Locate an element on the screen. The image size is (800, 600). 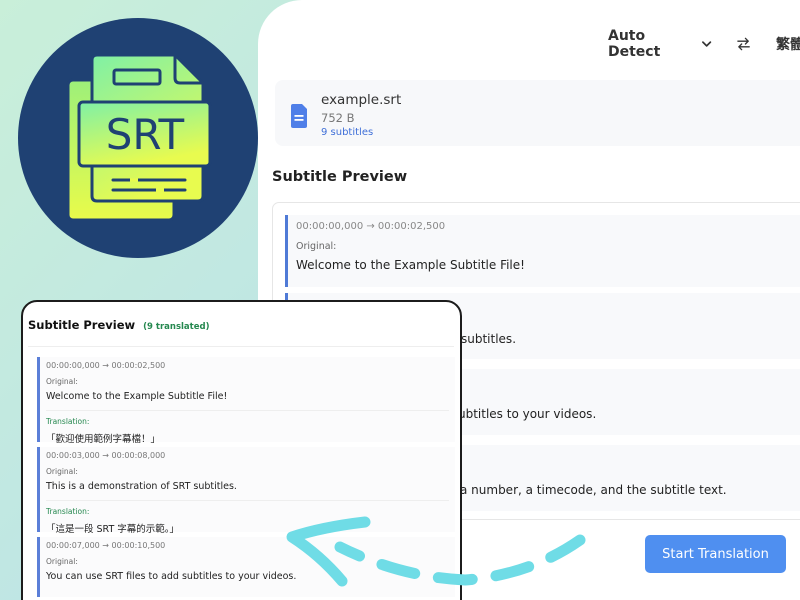
subtitle-timecode: 00:00:03,000 → 00:00:08,000 is located at coordinates (106, 455).